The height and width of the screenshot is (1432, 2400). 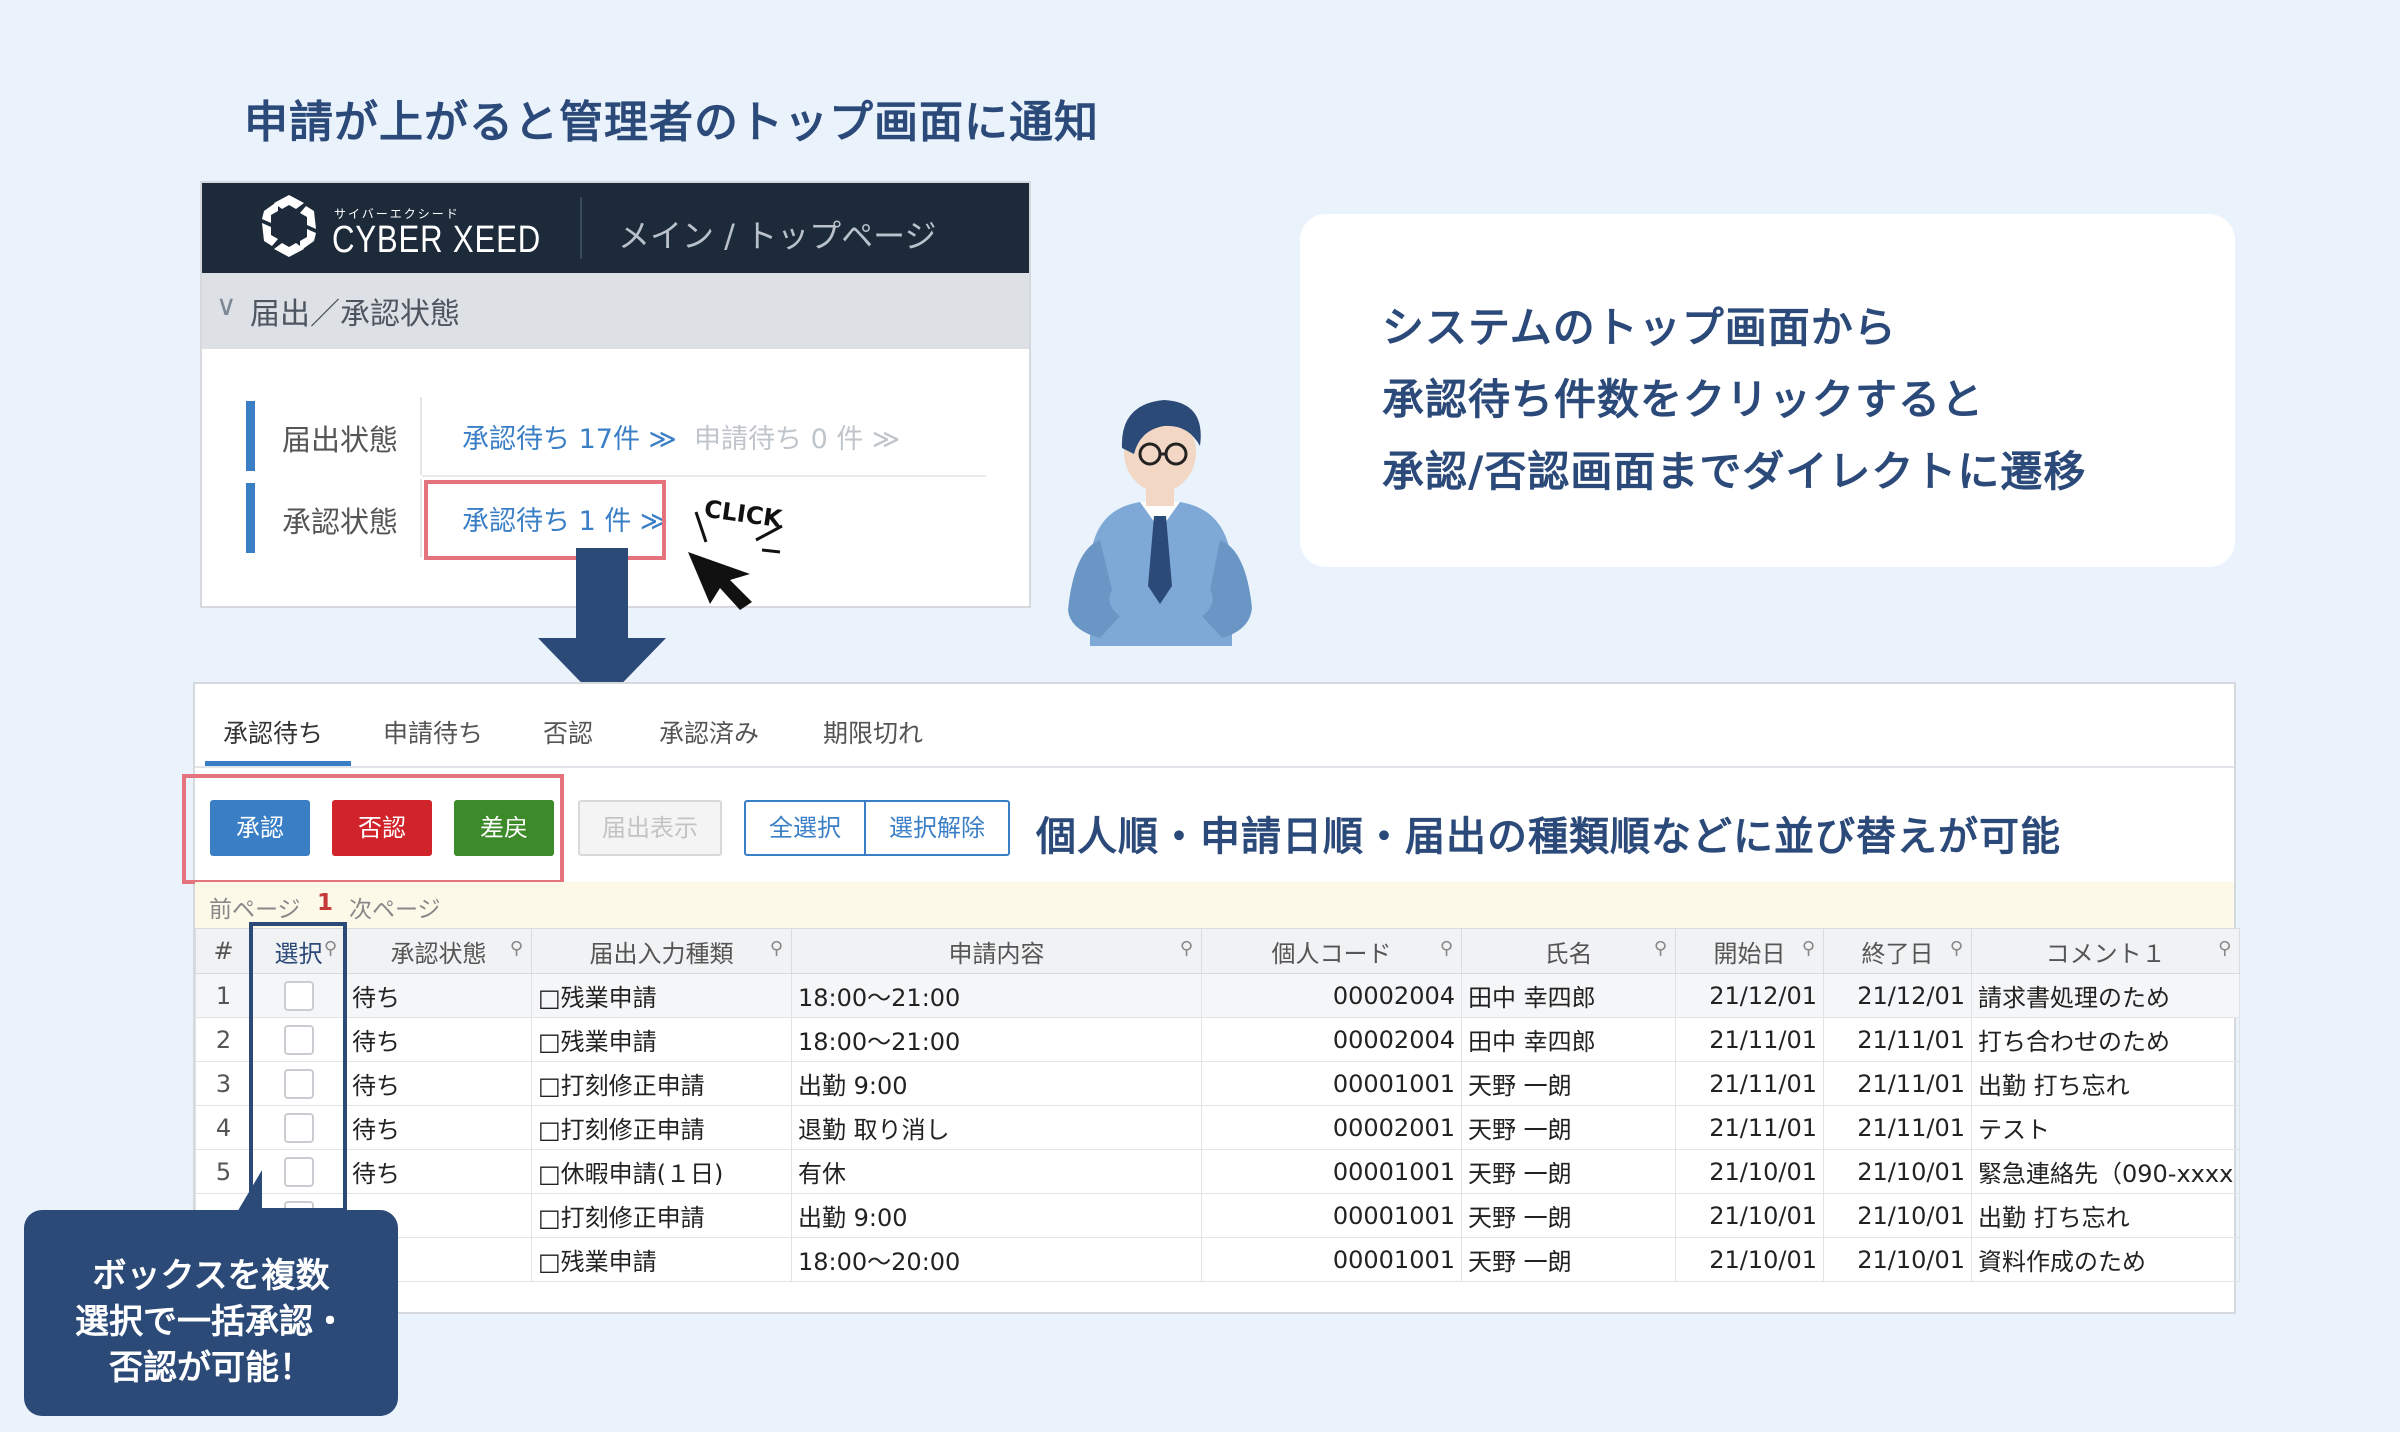 I want to click on row-number: 4, so click(x=223, y=1127).